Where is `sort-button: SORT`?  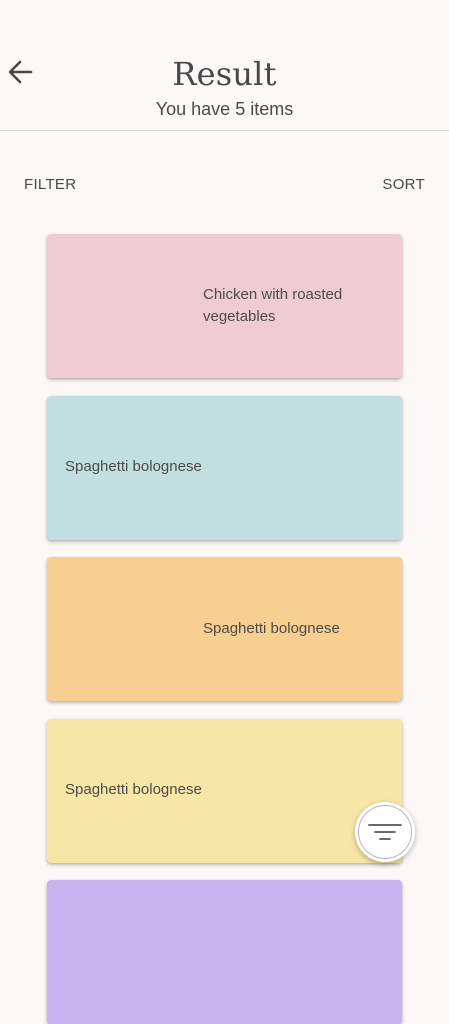 sort-button: SORT is located at coordinates (403, 185).